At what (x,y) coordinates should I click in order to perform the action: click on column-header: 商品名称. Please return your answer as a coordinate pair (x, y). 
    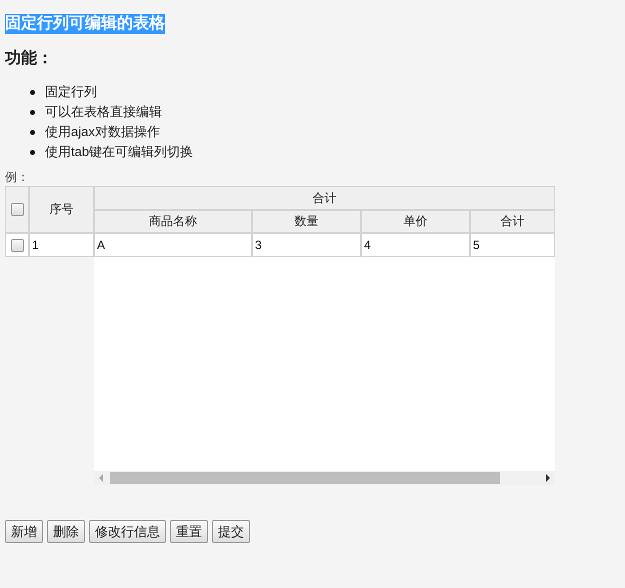
    Looking at the image, I should click on (173, 221).